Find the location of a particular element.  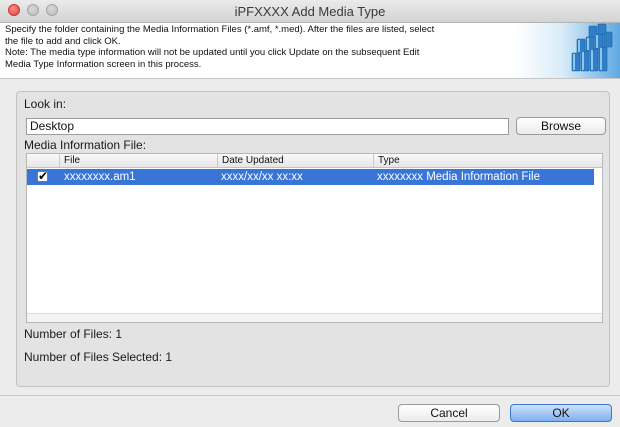

footer-divider is located at coordinates (310, 395).